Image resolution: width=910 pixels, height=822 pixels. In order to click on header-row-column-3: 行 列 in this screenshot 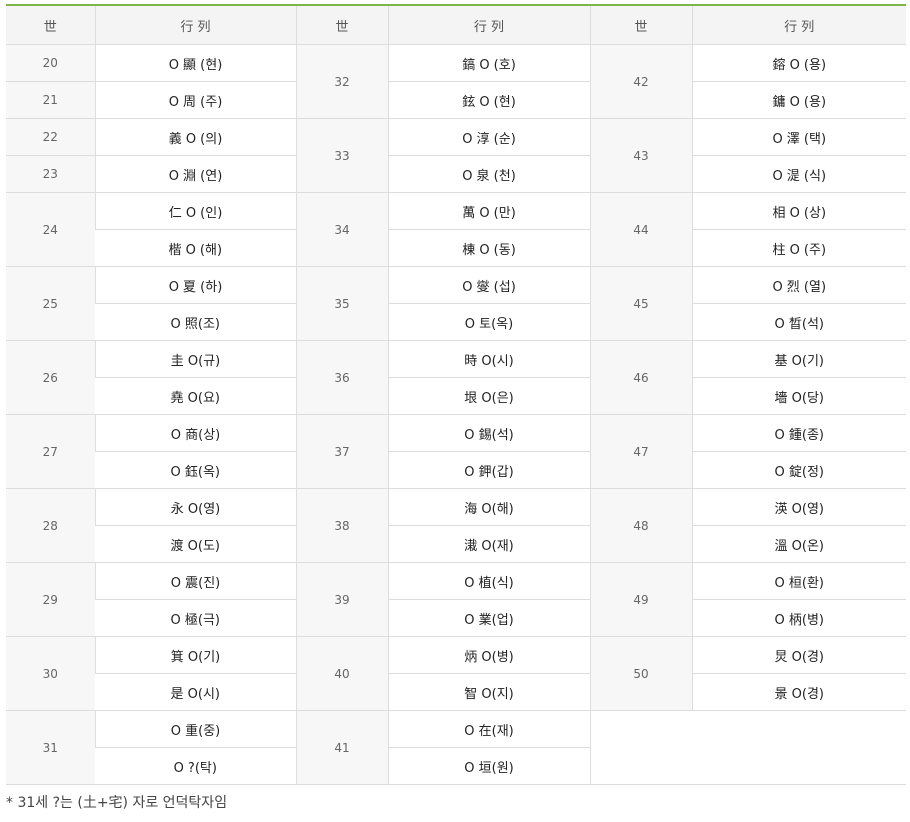, I will do `click(798, 25)`.